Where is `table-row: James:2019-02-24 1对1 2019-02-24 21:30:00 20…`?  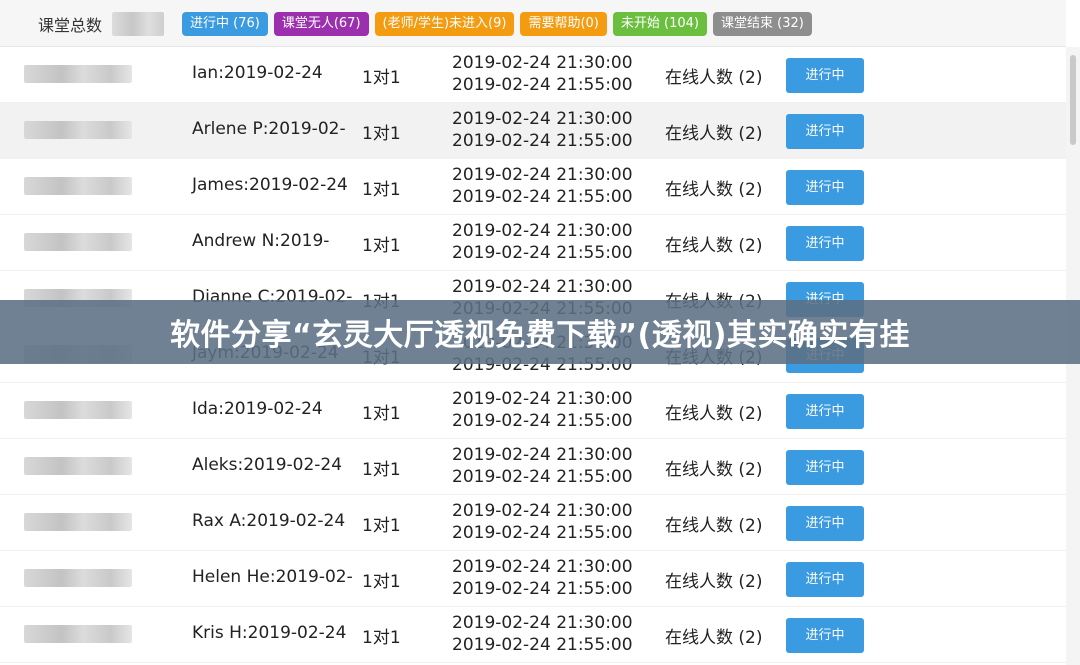
table-row: James:2019-02-24 1对1 2019-02-24 21:30:00 20… is located at coordinates (533, 187).